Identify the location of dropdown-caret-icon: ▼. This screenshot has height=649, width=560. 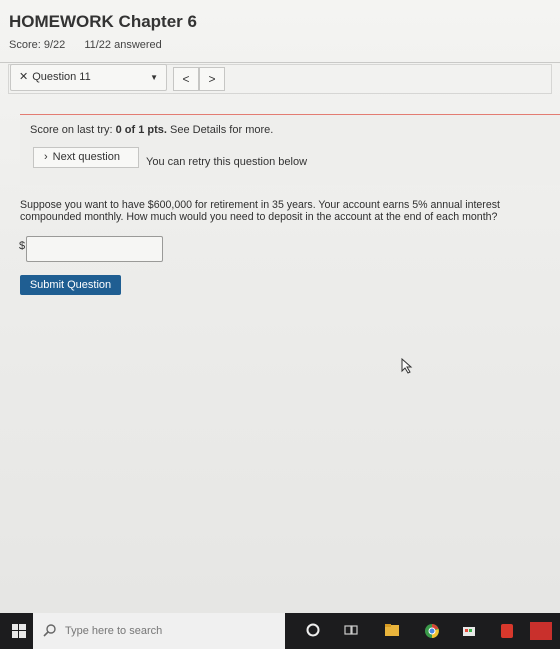
(154, 77).